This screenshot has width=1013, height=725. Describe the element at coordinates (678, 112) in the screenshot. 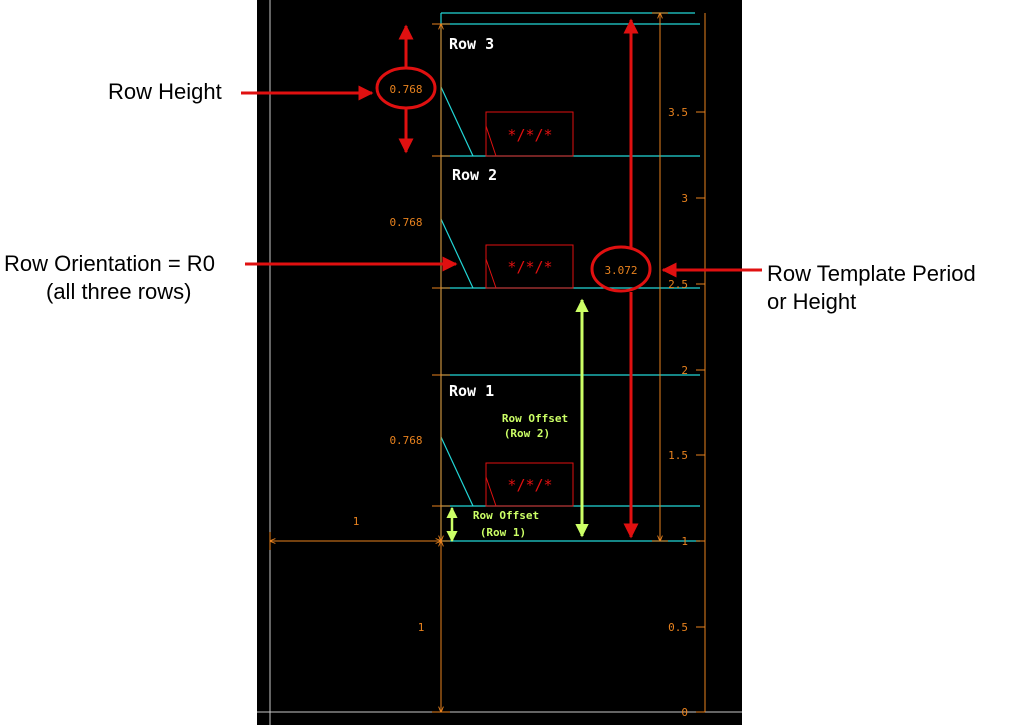

I see `axis-tick-label: 3.5` at that location.